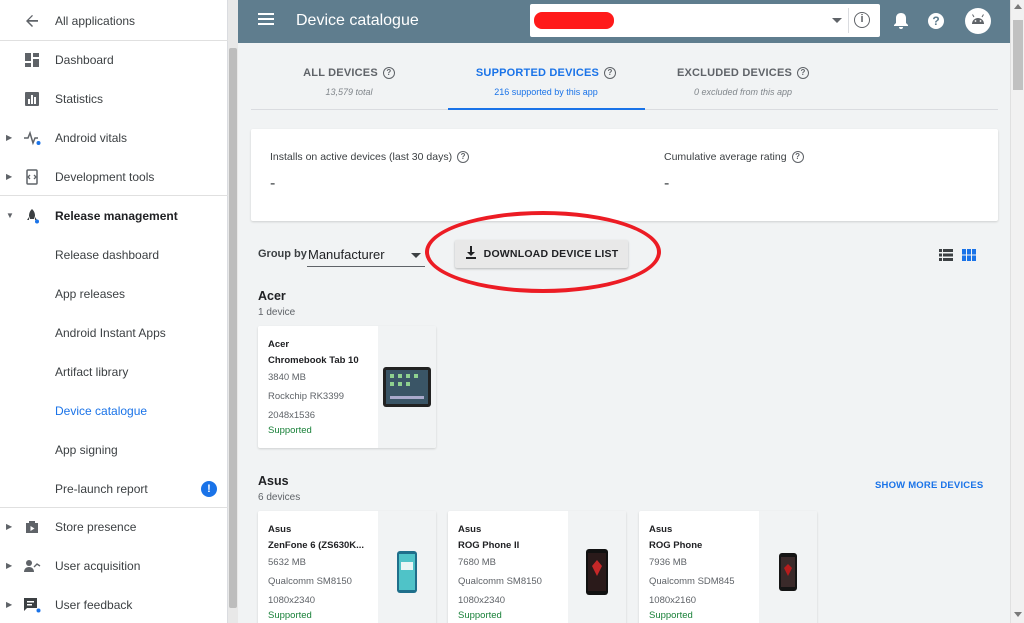 Image resolution: width=1024 pixels, height=623 pixels. What do you see at coordinates (84, 59) in the screenshot?
I see `sidebar-item-label: Dashboard` at bounding box center [84, 59].